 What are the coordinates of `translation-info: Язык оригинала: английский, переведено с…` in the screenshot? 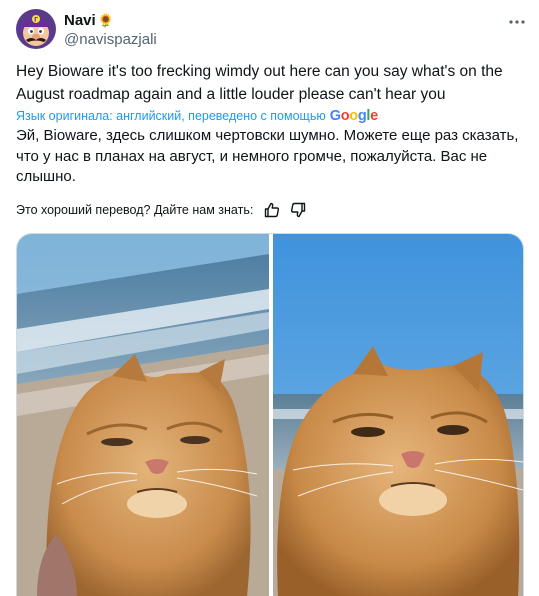 It's located at (197, 116).